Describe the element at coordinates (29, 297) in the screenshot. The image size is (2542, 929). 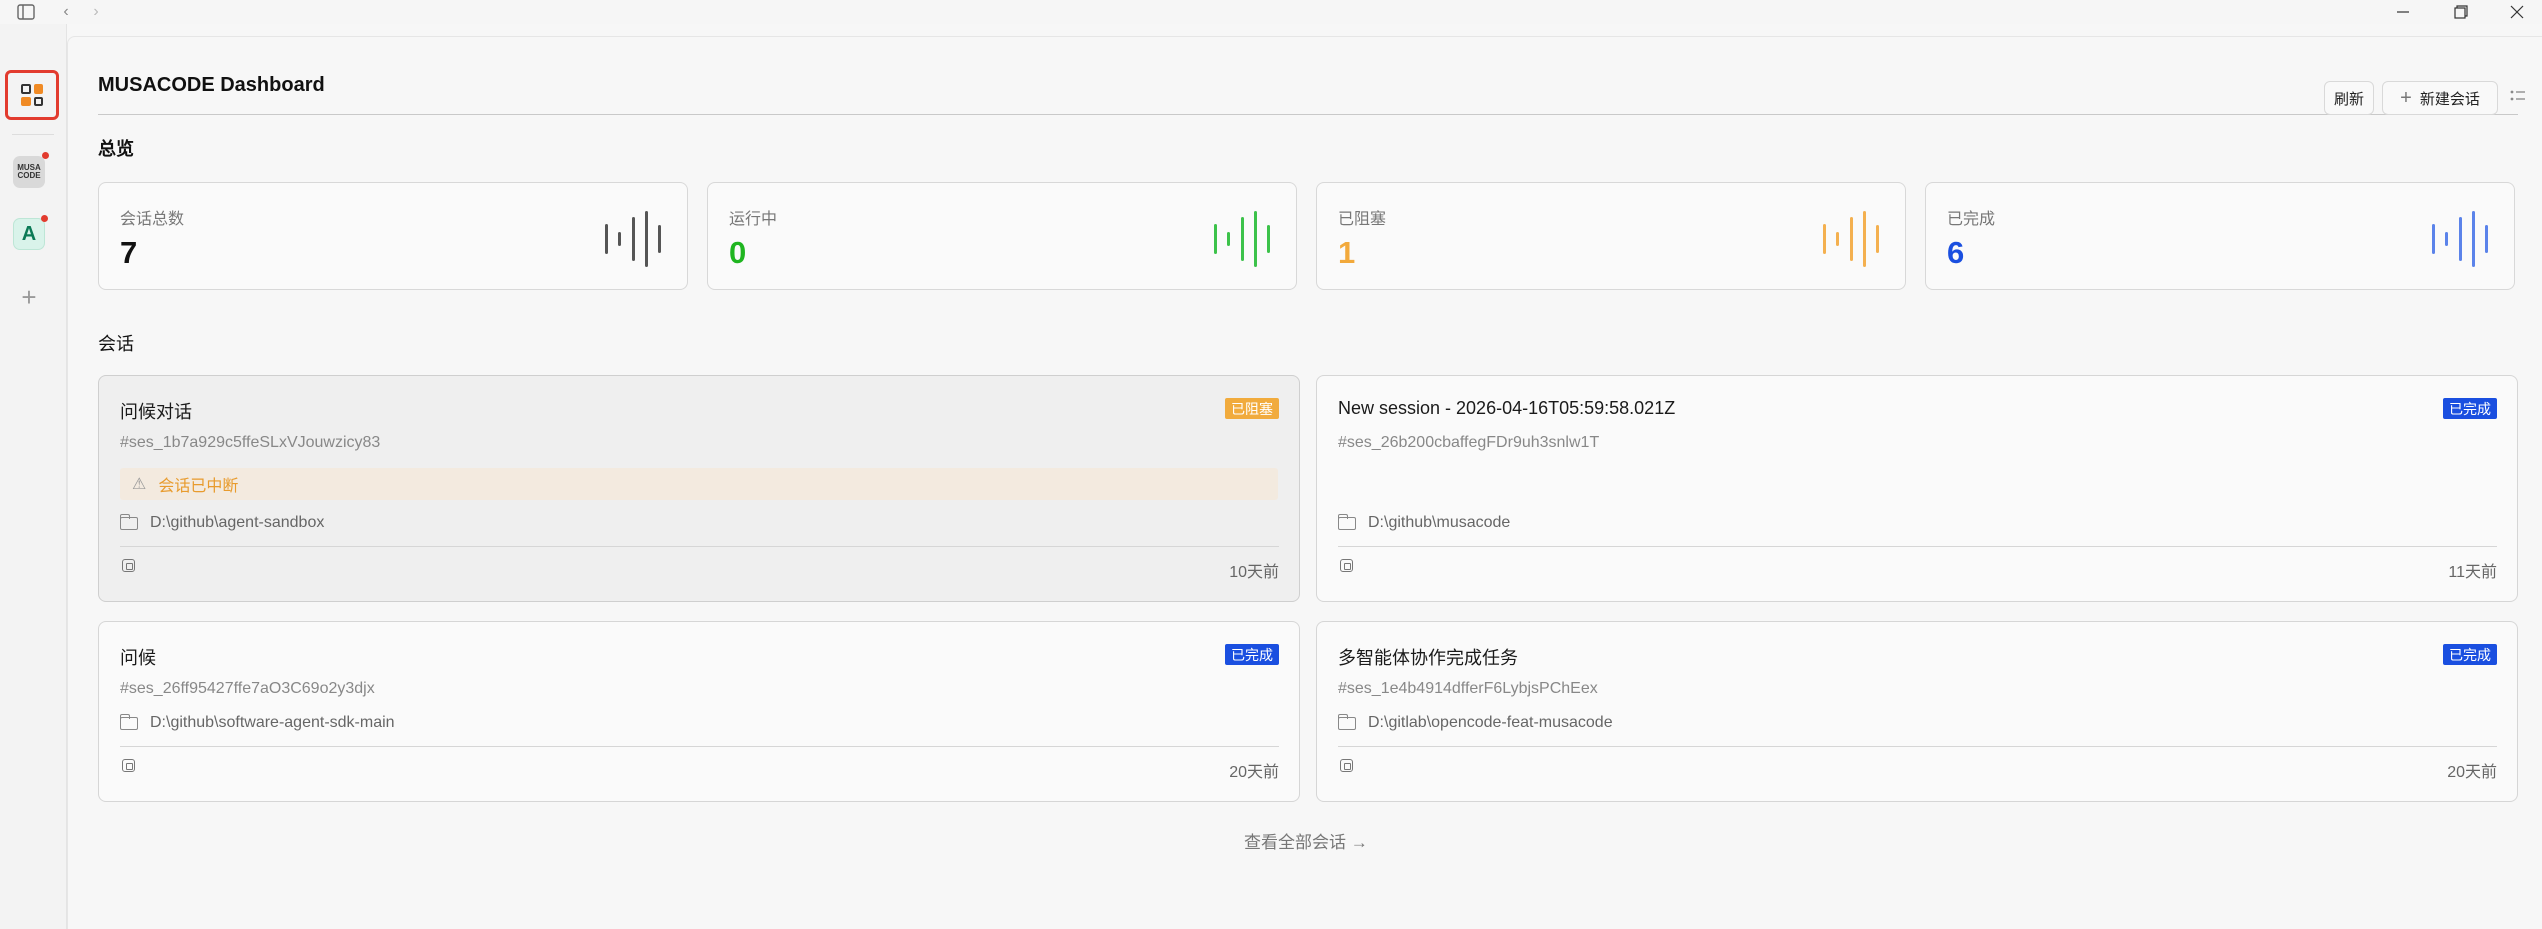
I see `add-app-icon: +` at that location.